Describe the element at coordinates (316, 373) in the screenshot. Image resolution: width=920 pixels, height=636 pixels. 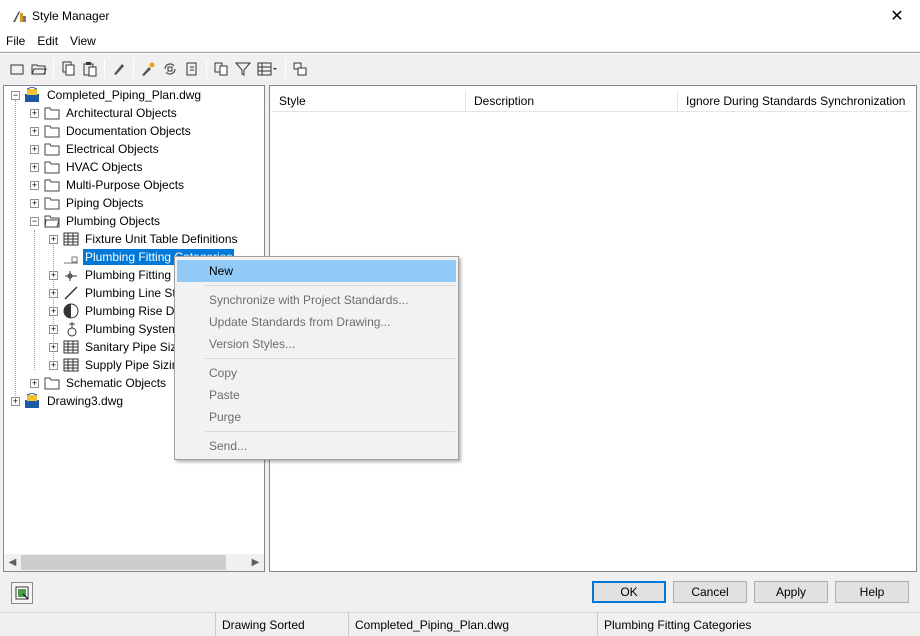
I see `menu-item-copy: Copy` at that location.